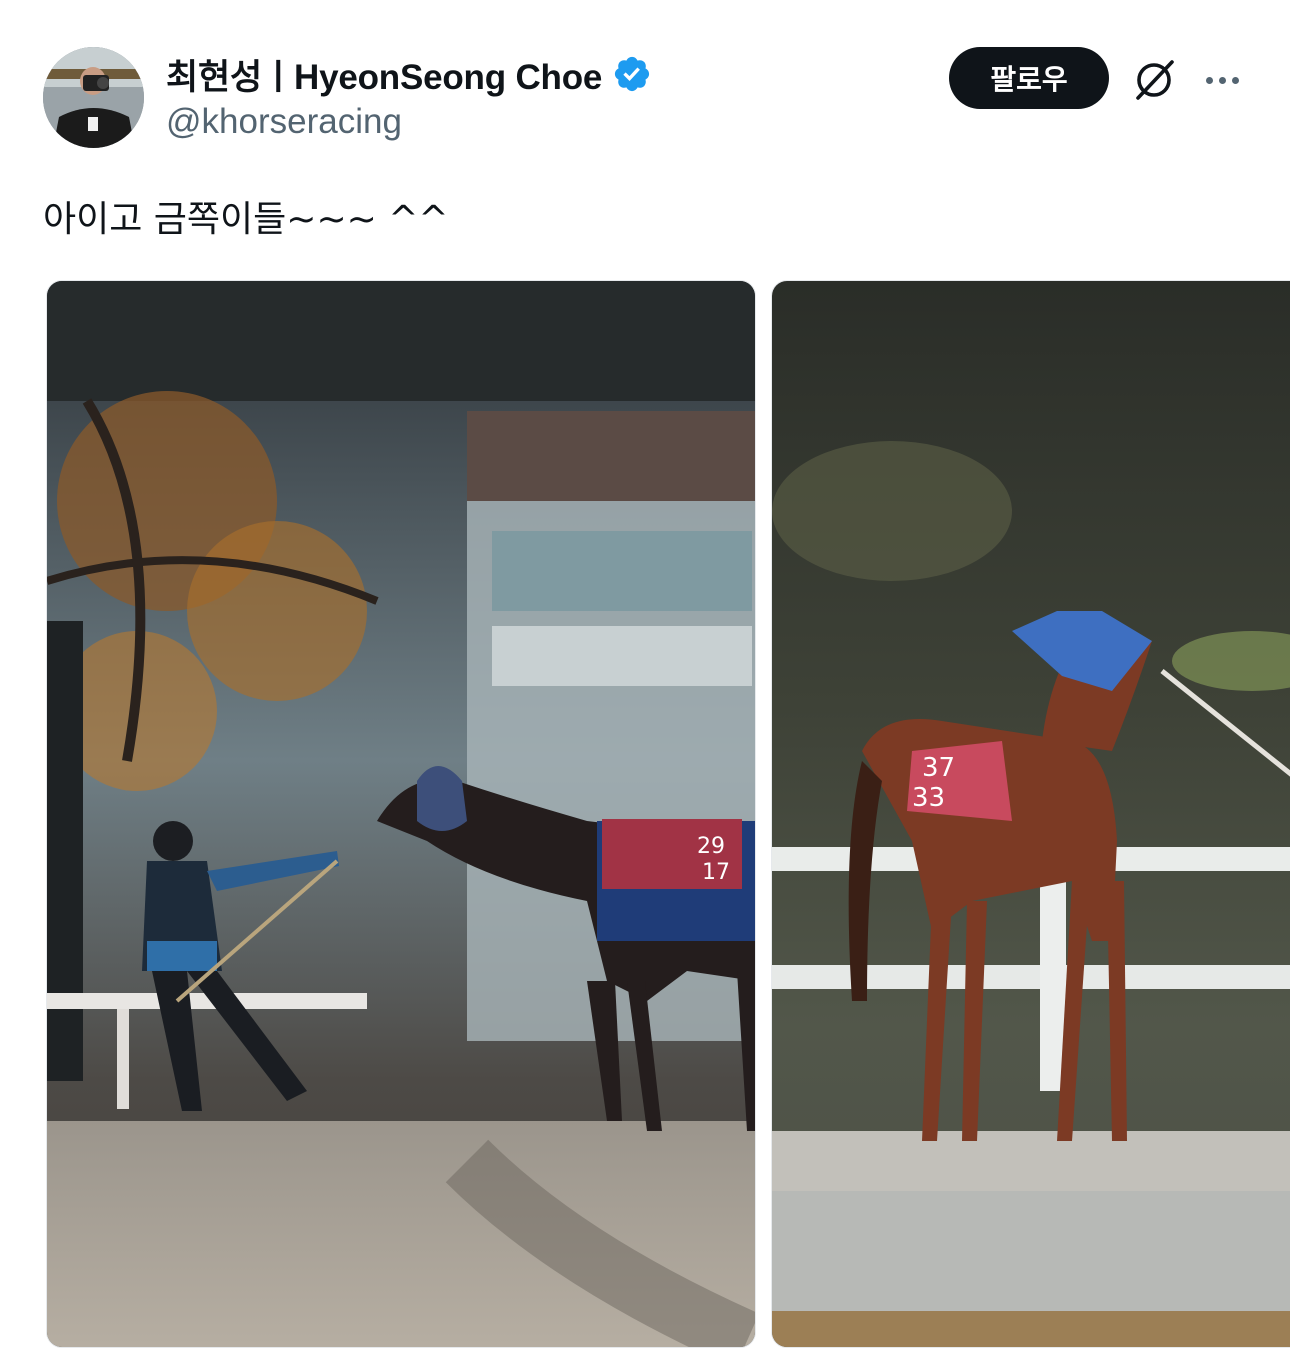  I want to click on photographer-avatar-icon, so click(93, 97).